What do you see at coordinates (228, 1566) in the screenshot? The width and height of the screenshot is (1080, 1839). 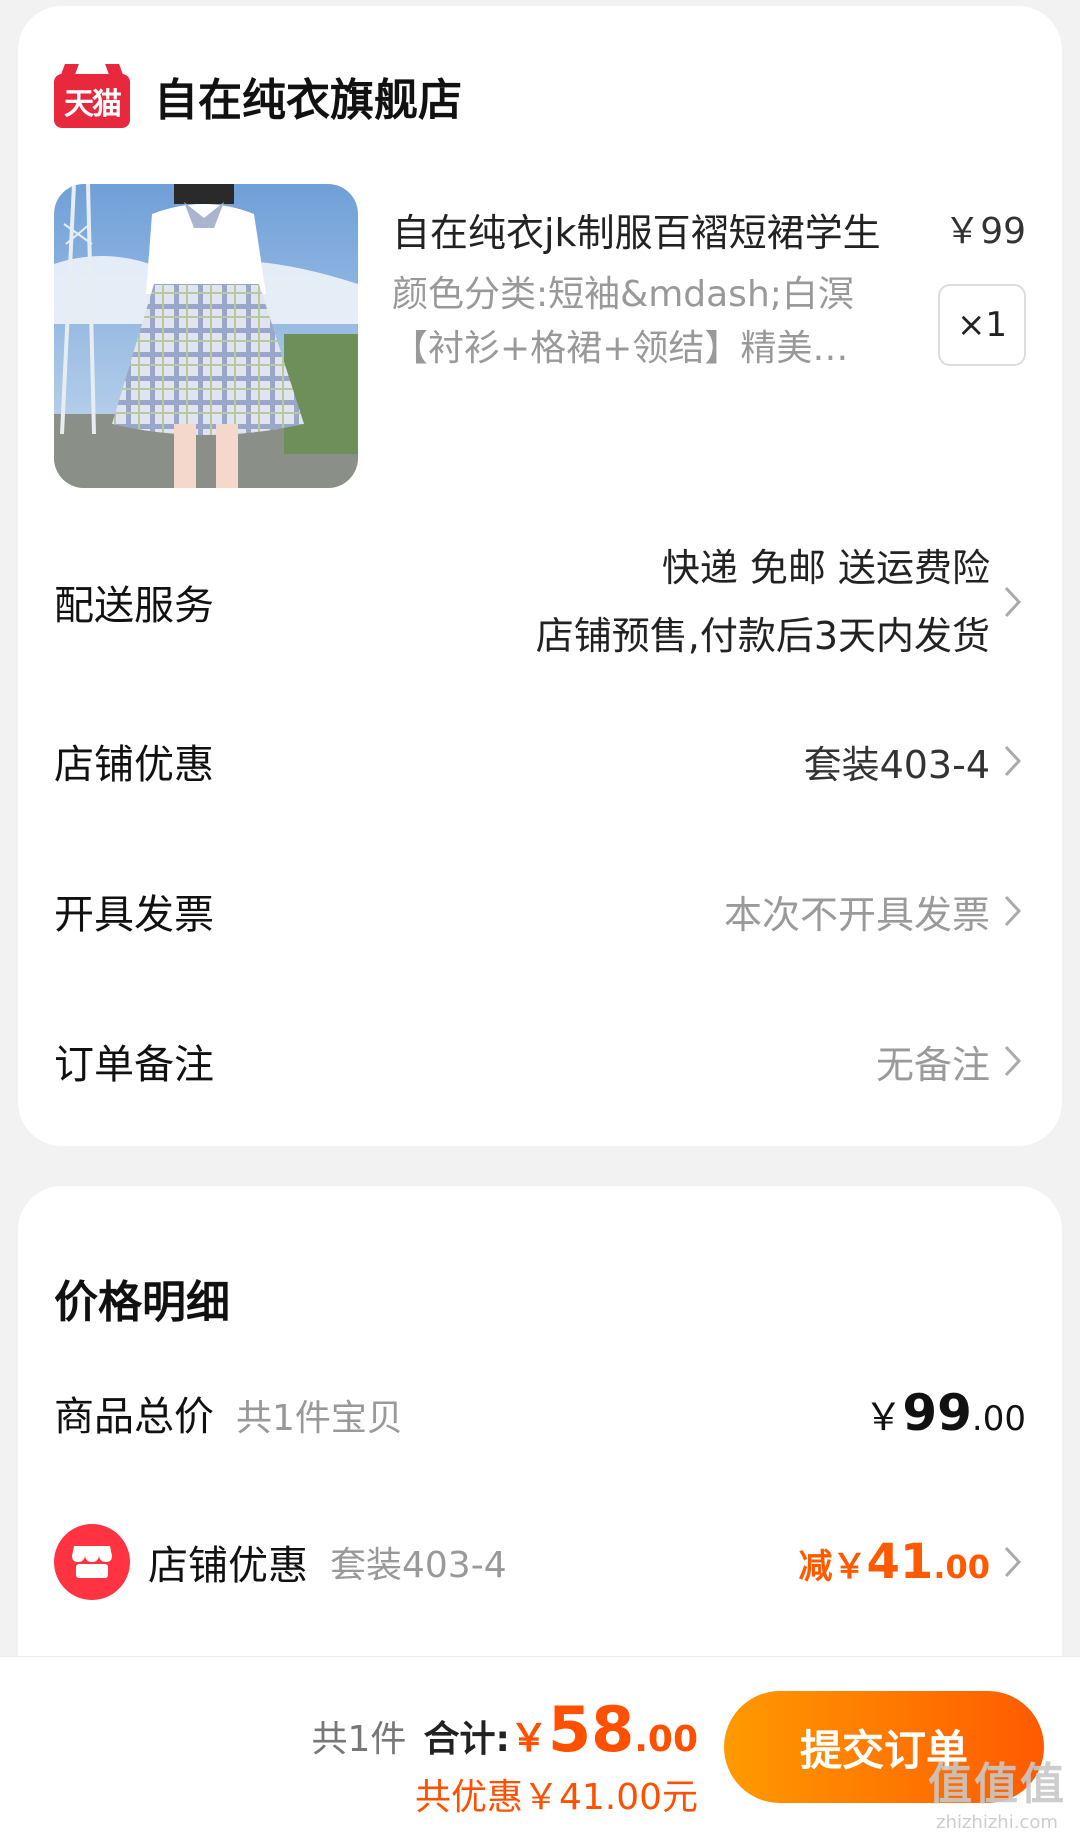 I see `discount-label: 店铺优惠` at bounding box center [228, 1566].